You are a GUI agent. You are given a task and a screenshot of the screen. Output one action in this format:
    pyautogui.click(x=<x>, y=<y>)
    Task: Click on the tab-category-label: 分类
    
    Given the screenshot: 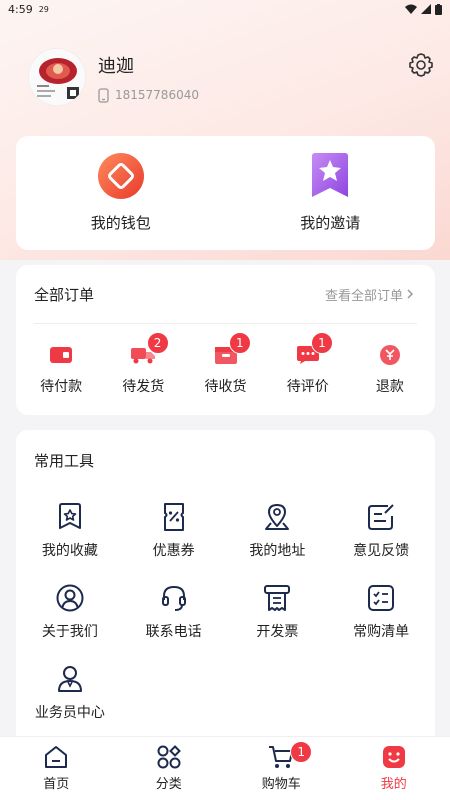 What is the action you would take?
    pyautogui.click(x=168, y=784)
    